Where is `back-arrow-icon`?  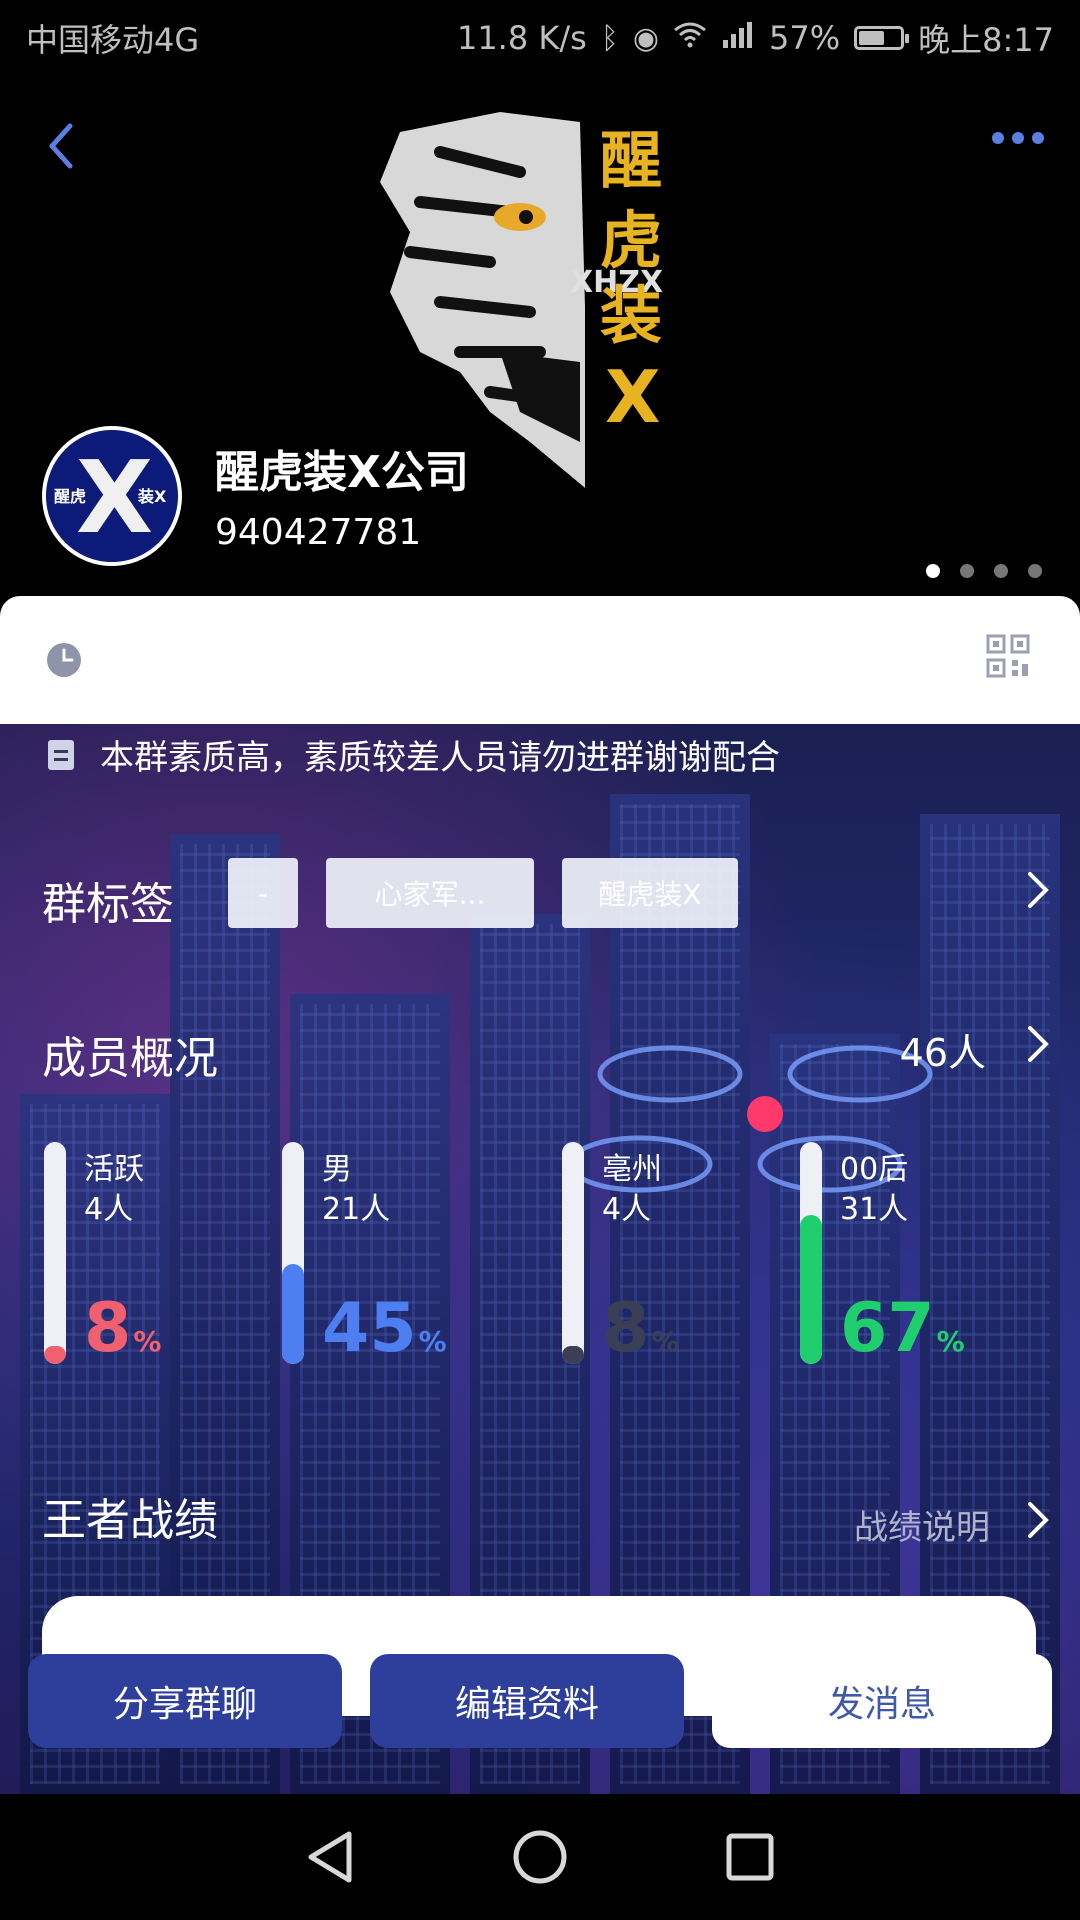 back-arrow-icon is located at coordinates (61, 146).